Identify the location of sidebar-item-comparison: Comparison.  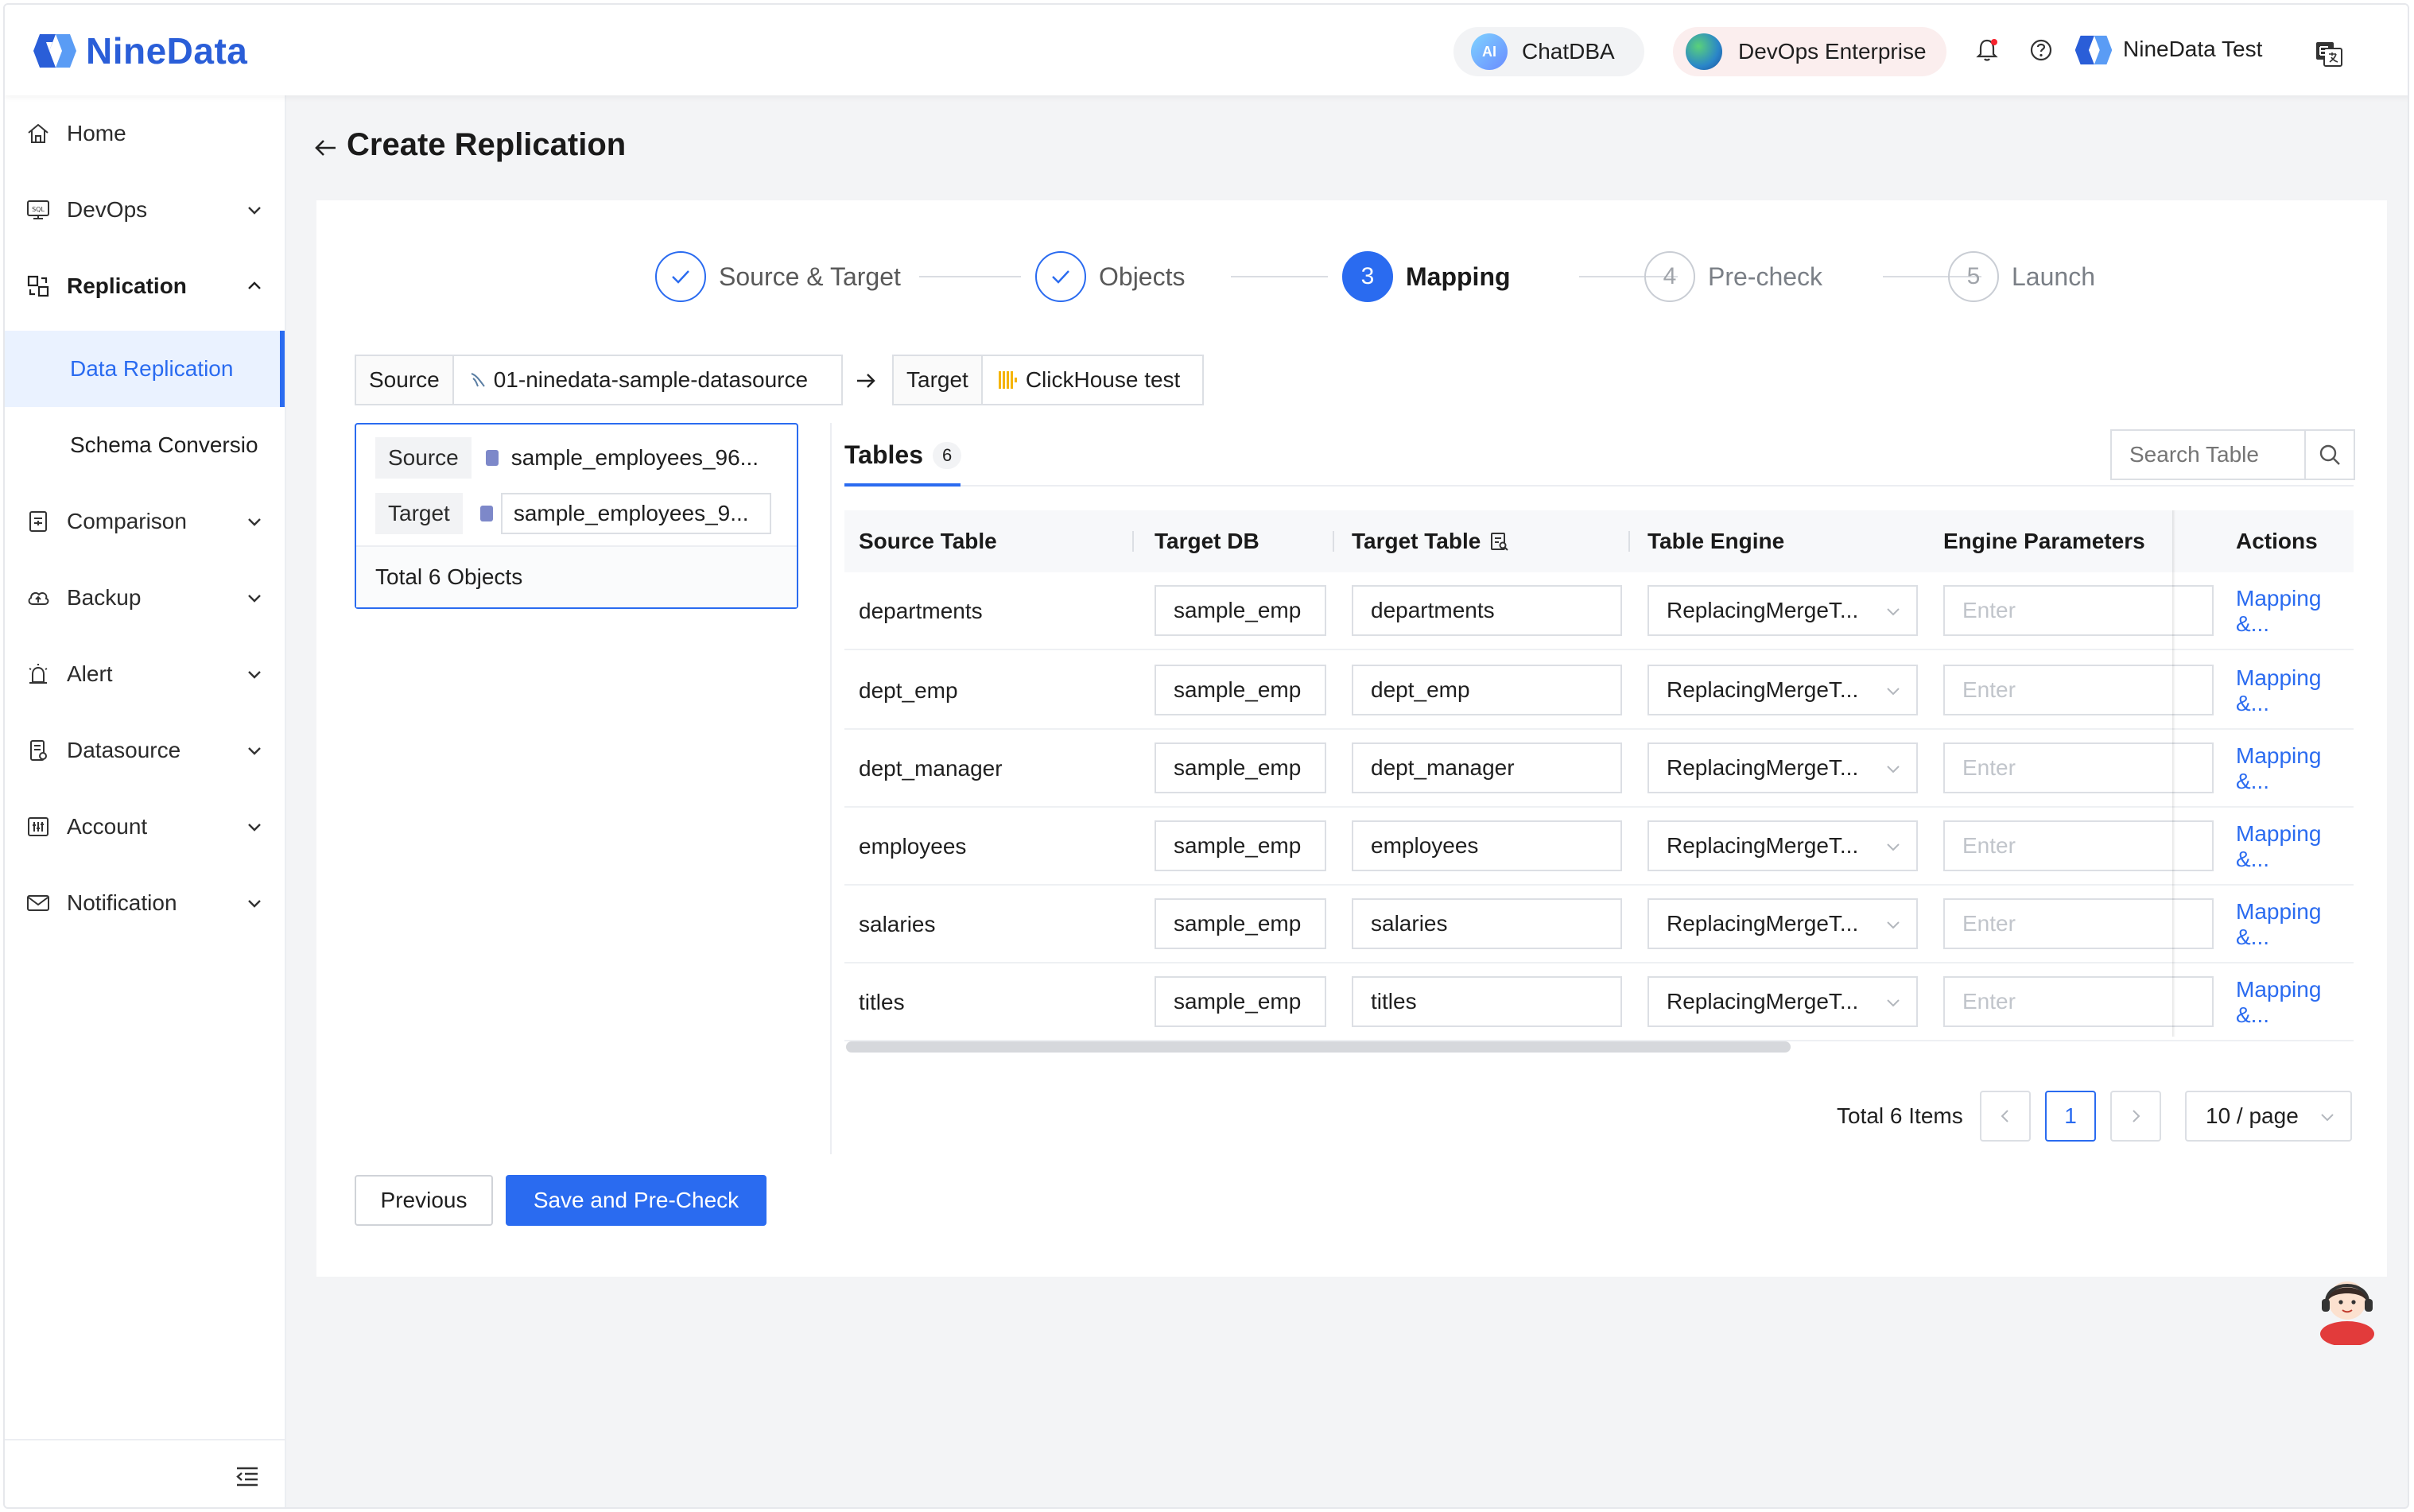
(145, 521).